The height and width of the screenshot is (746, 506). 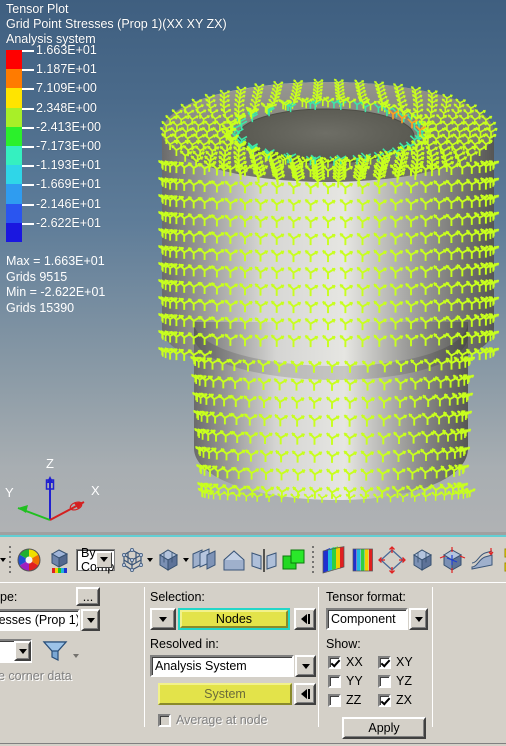 I want to click on legend-min: Min = -2.622E+01, so click(x=56, y=292).